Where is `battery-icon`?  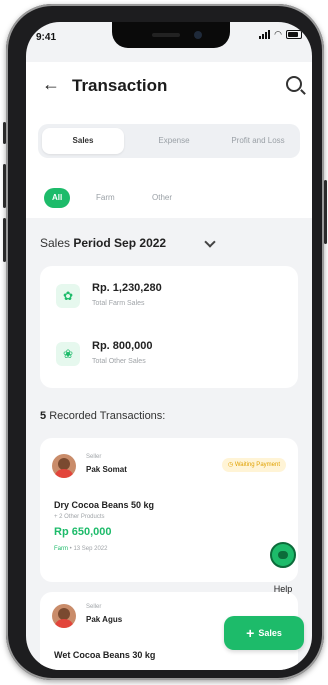 battery-icon is located at coordinates (294, 34).